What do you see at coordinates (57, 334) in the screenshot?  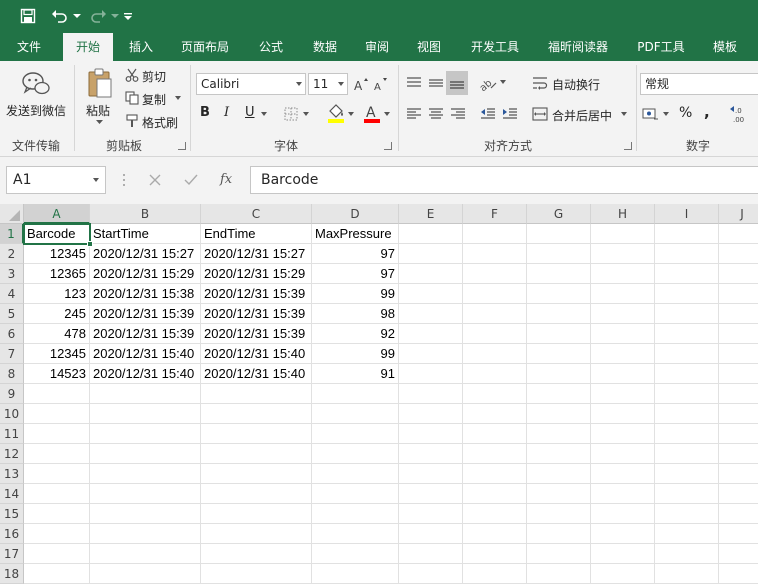 I see `cell: 478` at bounding box center [57, 334].